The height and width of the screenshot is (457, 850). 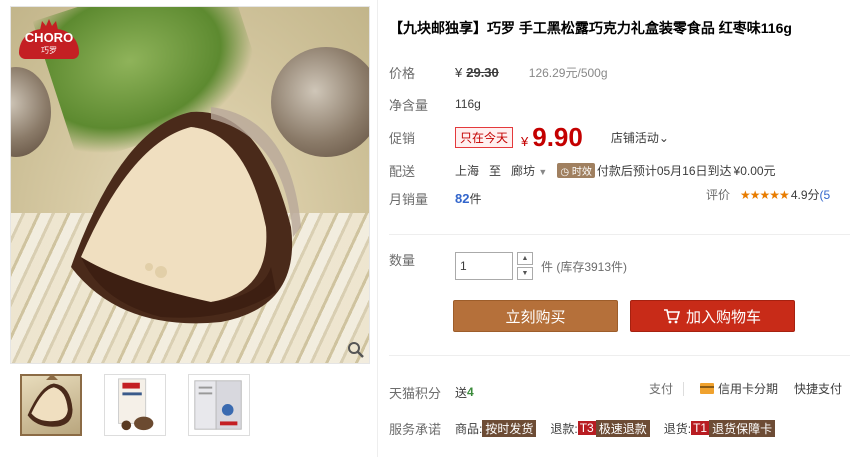 I want to click on thumbnail-truffle-image, so click(x=50, y=405).